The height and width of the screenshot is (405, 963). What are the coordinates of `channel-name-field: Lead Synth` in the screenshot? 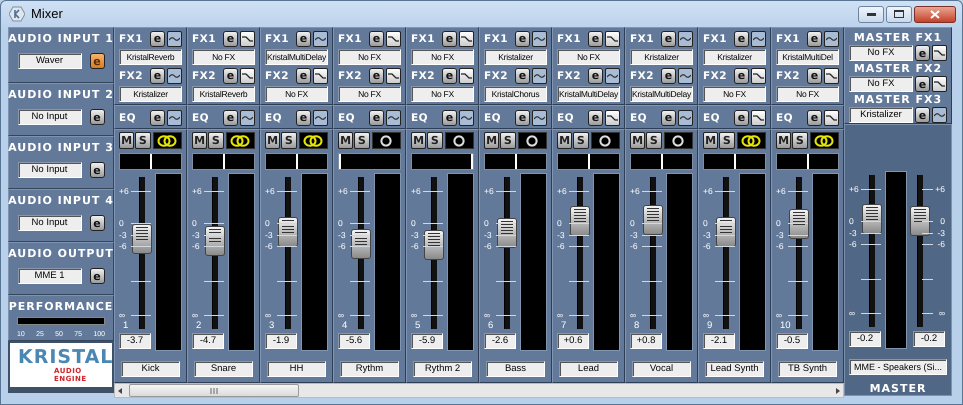 It's located at (734, 369).